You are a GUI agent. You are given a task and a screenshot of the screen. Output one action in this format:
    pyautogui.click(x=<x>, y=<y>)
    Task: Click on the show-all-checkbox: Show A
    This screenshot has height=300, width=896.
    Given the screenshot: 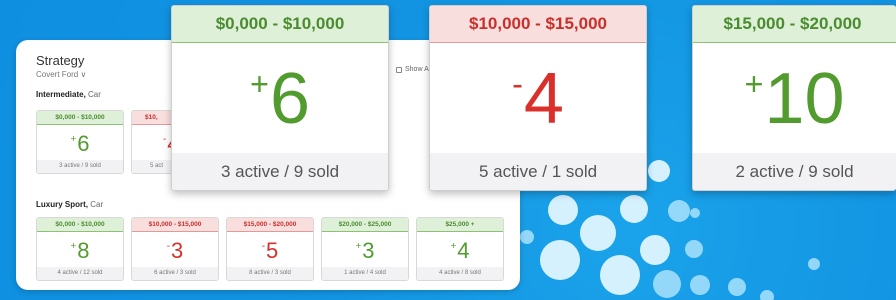 What is the action you would take?
    pyautogui.click(x=412, y=69)
    